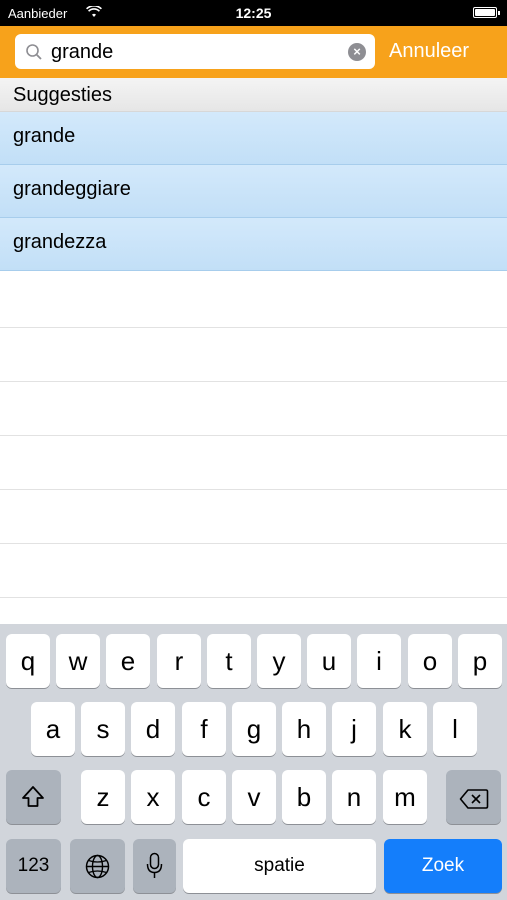  I want to click on key-label: n, so click(354, 797).